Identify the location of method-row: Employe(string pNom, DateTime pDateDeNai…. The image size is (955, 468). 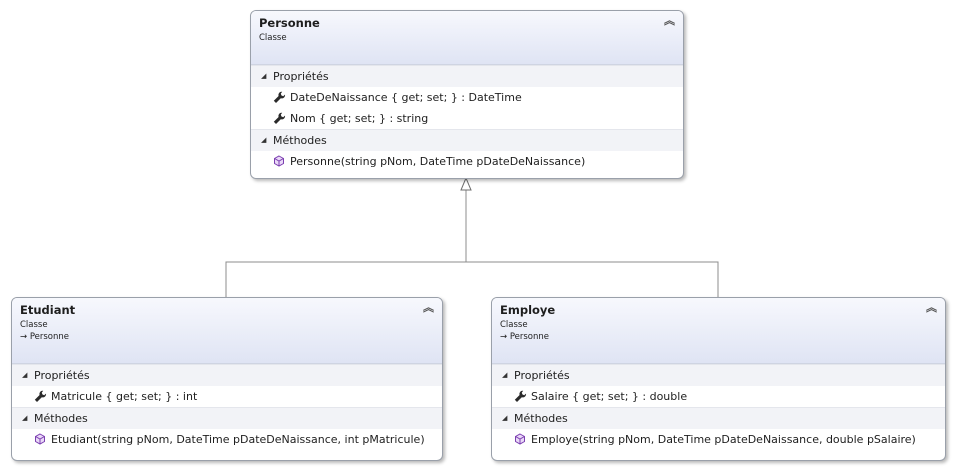
(718, 439).